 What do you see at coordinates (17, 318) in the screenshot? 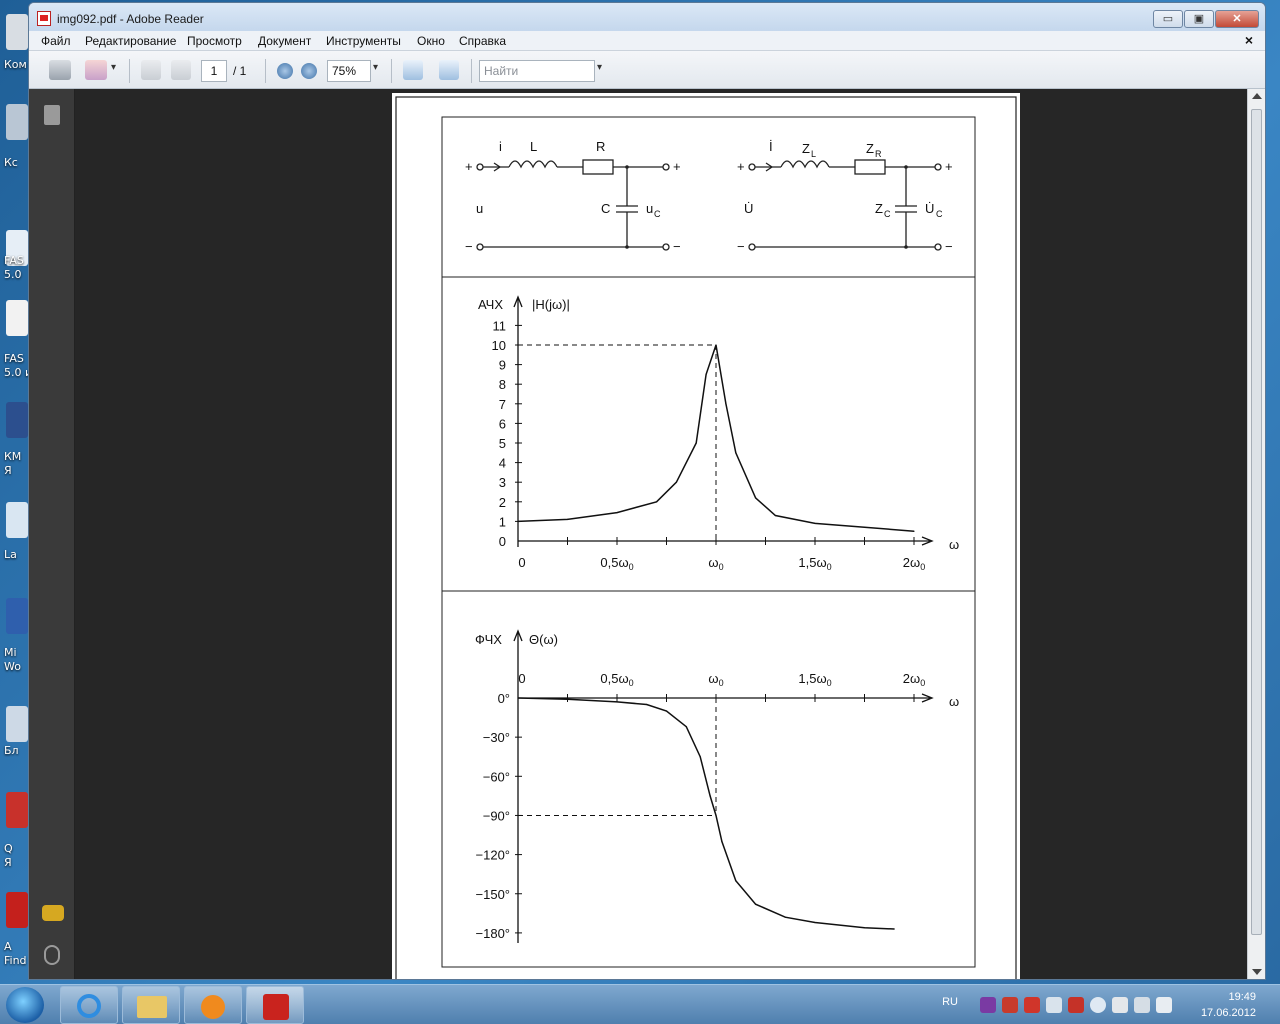
I see `desktop-fast2-icon` at bounding box center [17, 318].